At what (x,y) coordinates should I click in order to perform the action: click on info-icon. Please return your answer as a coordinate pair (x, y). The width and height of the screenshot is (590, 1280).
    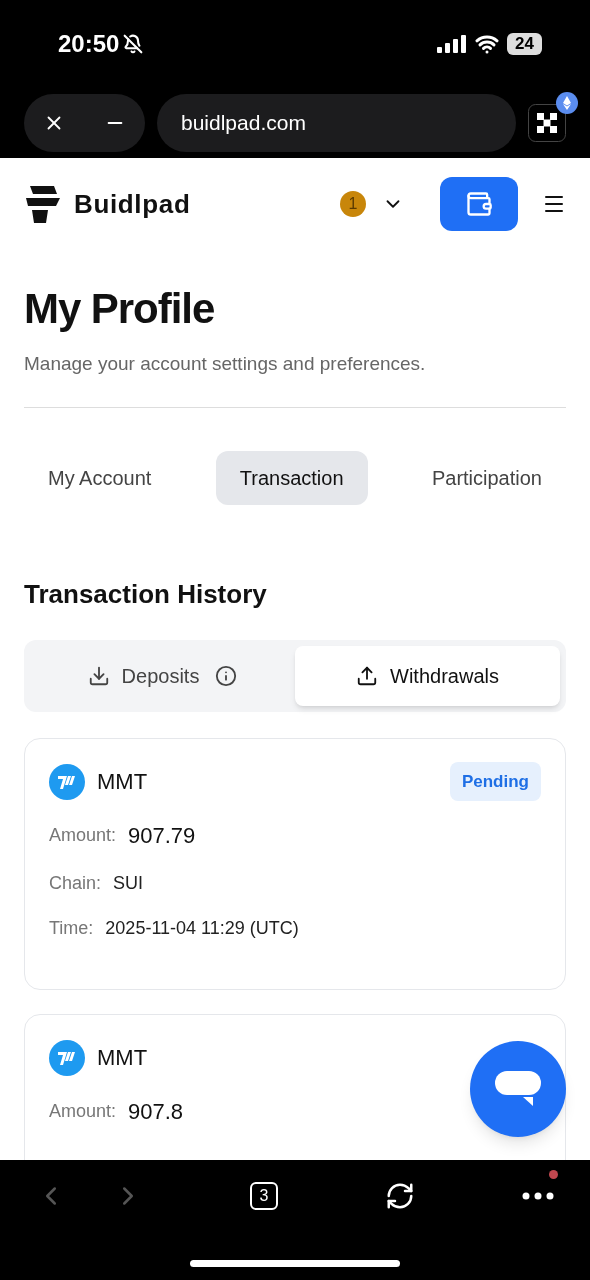
    Looking at the image, I should click on (226, 675).